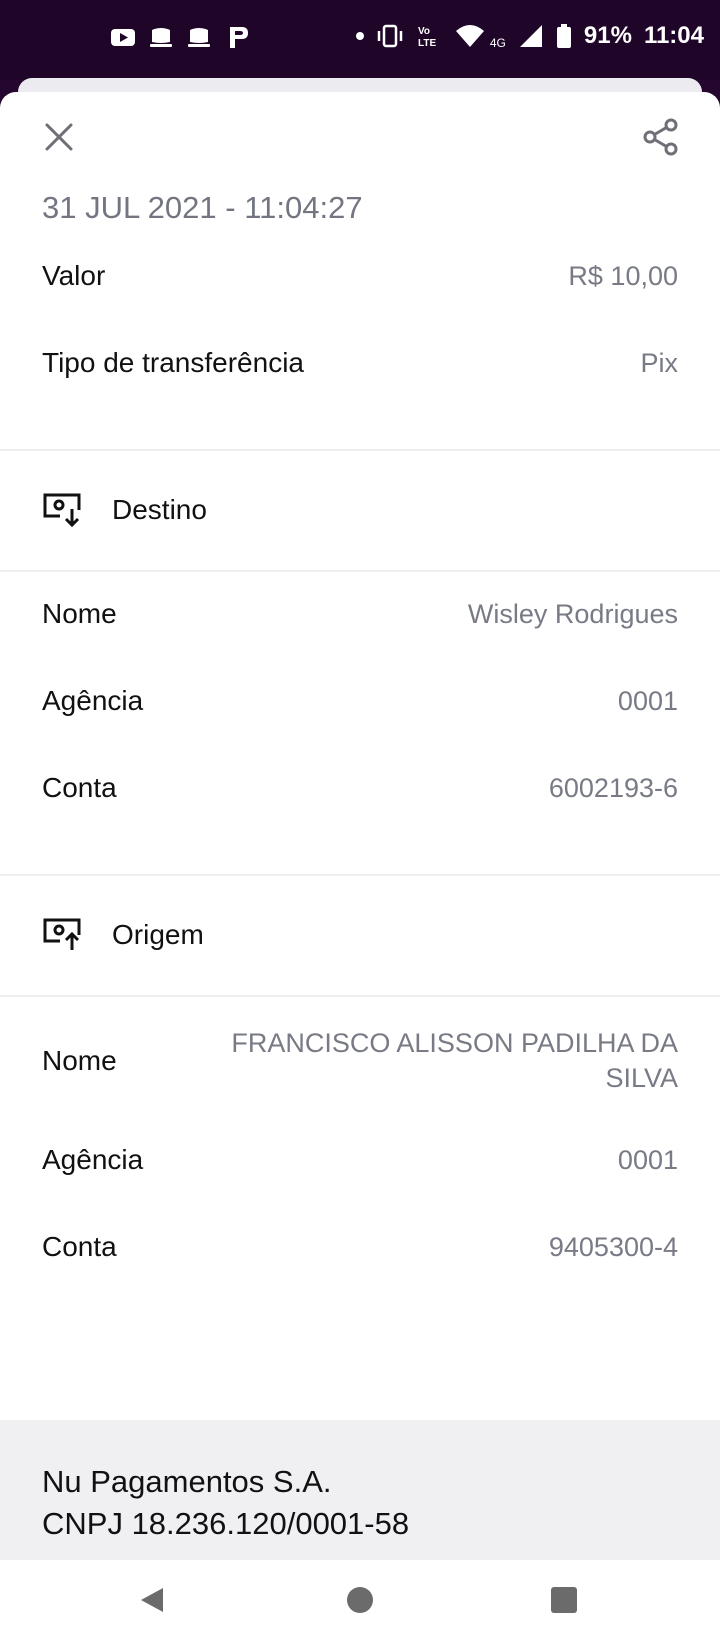  Describe the element at coordinates (469, 36) in the screenshot. I see `wifi-icon` at that location.